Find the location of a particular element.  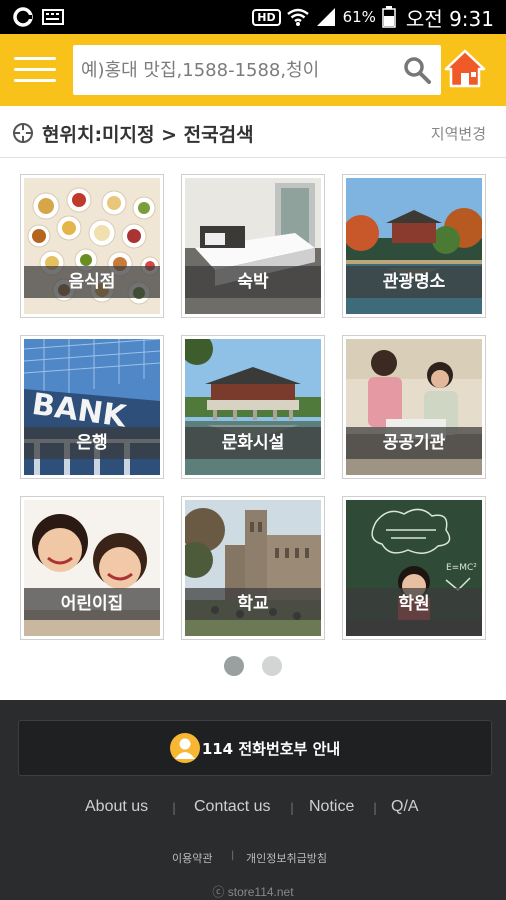

footer-links: About us | Contact us | Notice | Q/A is located at coordinates (253, 809).